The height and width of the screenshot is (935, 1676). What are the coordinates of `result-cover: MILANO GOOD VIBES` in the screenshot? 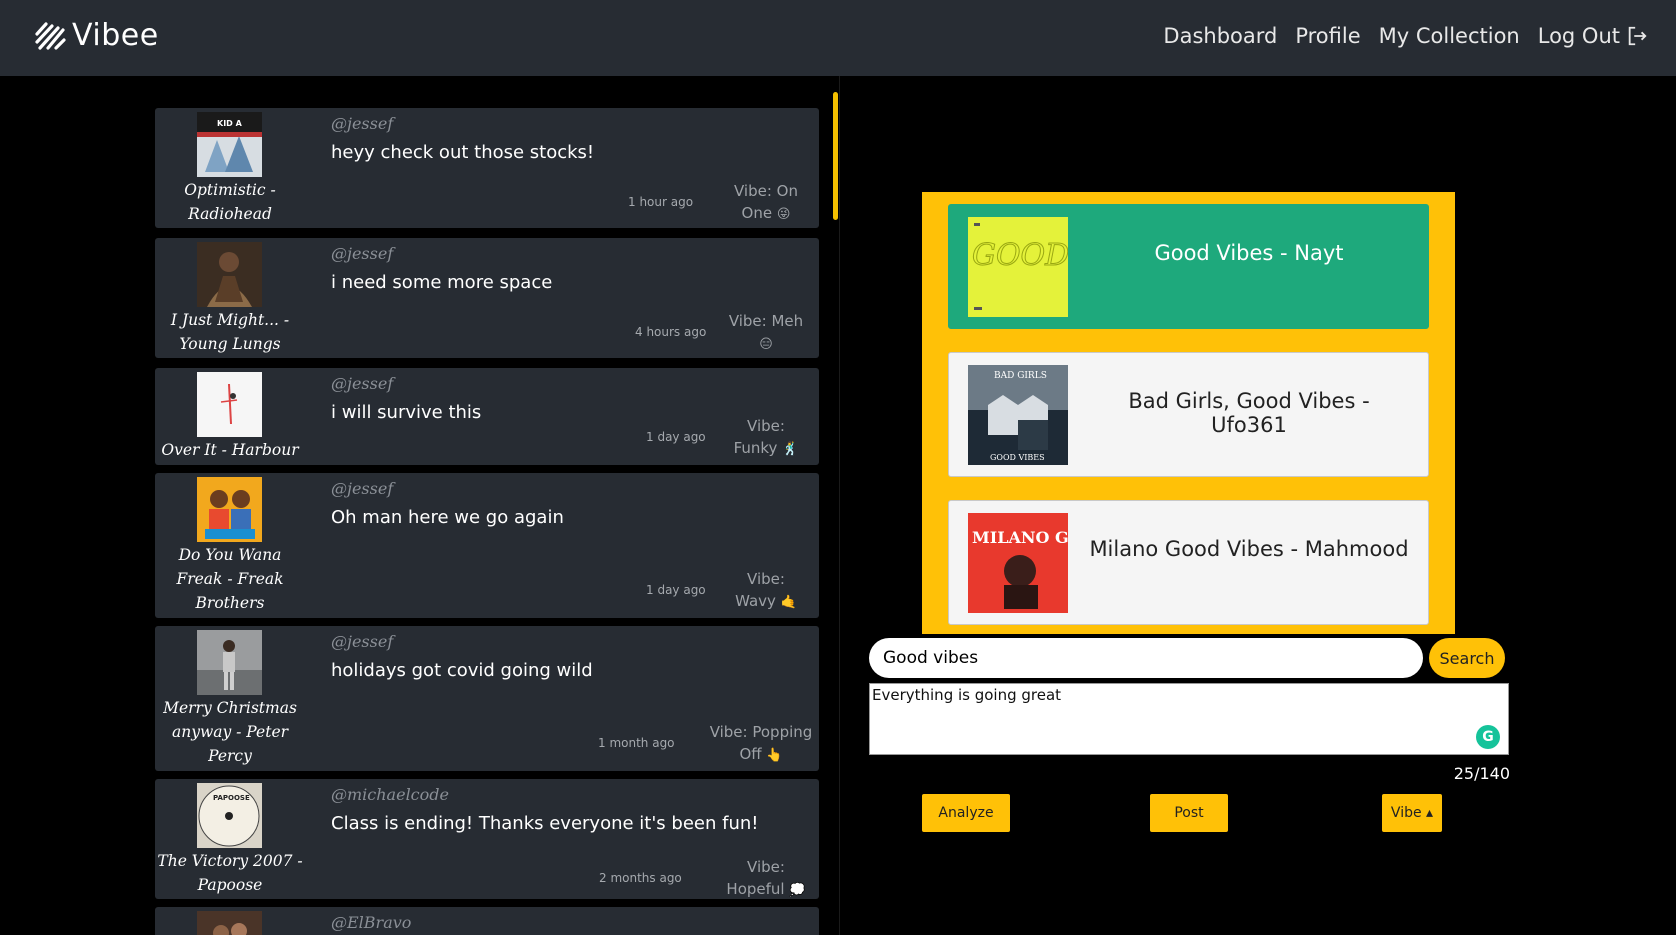 It's located at (1018, 563).